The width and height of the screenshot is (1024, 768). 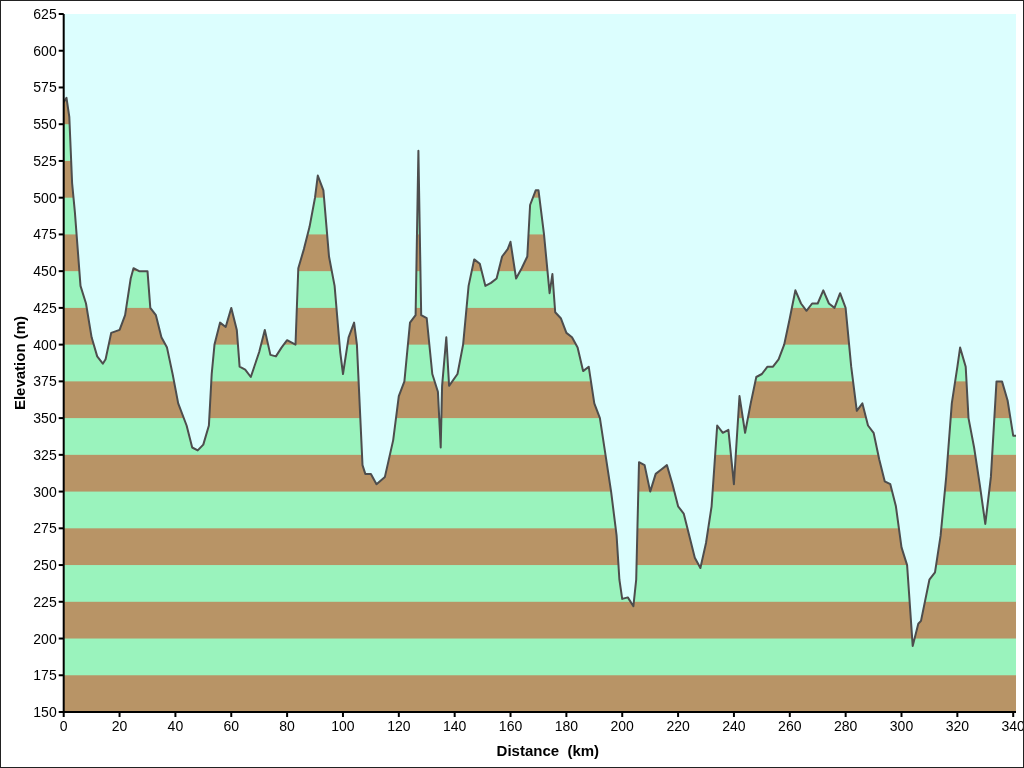 What do you see at coordinates (455, 726) in the screenshot?
I see `tick-label: 140` at bounding box center [455, 726].